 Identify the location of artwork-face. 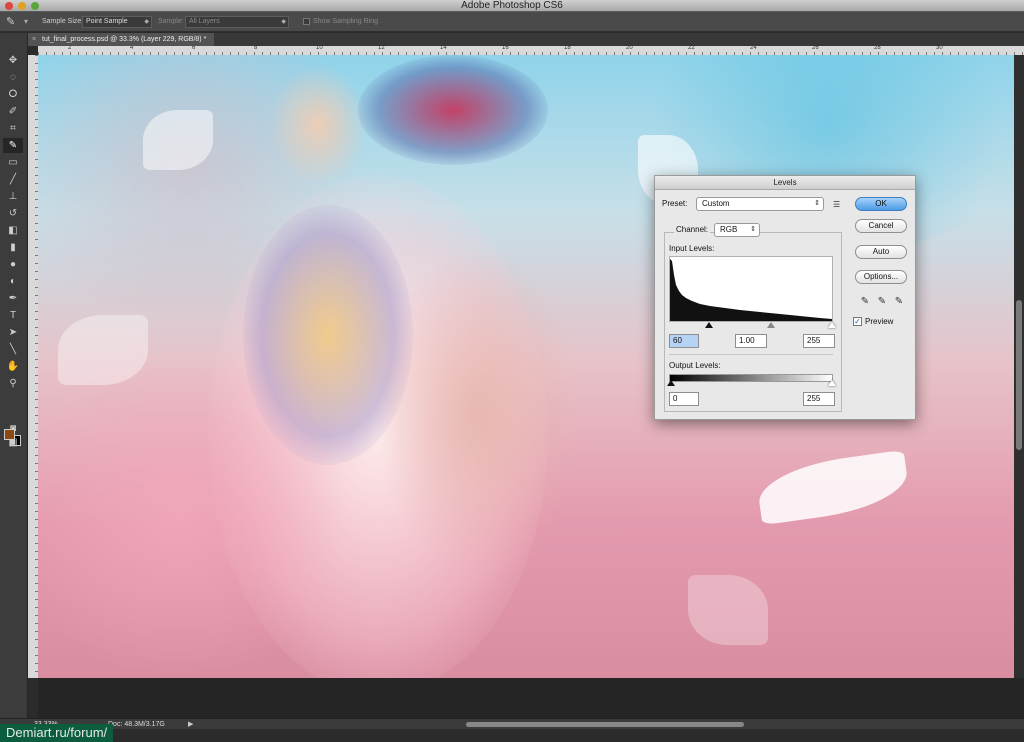
(318, 125).